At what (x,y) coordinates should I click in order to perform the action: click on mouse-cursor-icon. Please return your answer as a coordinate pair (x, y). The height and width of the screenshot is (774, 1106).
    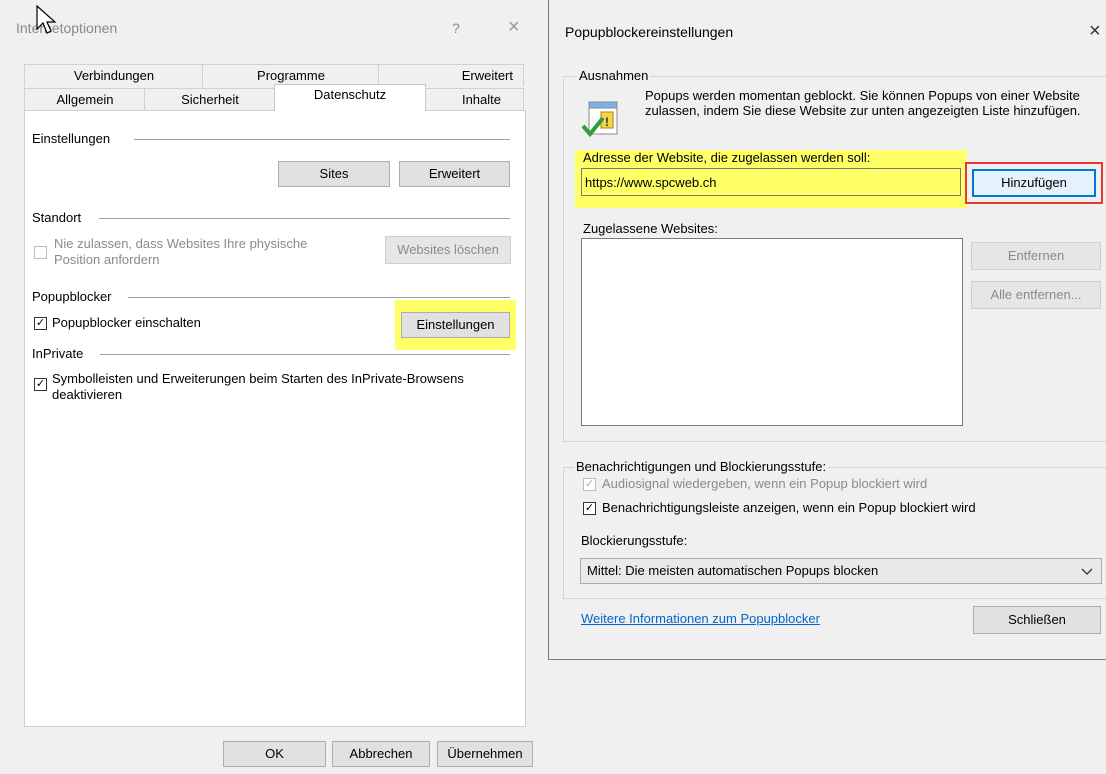
    Looking at the image, I should click on (46, 19).